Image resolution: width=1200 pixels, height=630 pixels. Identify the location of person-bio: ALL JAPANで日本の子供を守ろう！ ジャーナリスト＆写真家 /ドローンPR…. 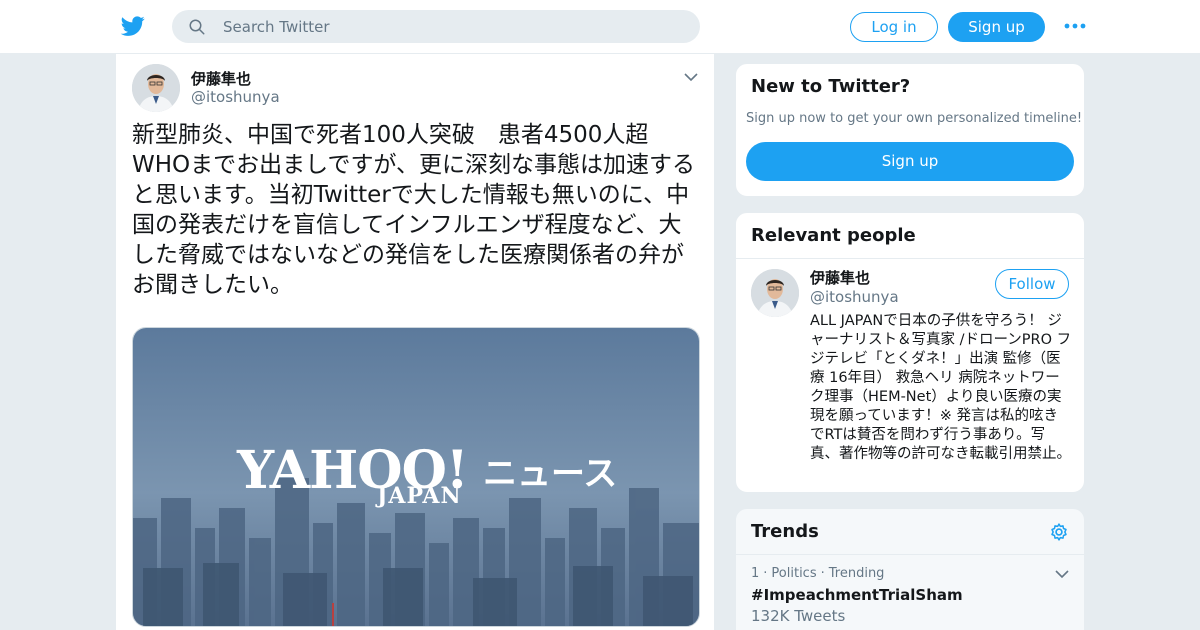
(941, 387).